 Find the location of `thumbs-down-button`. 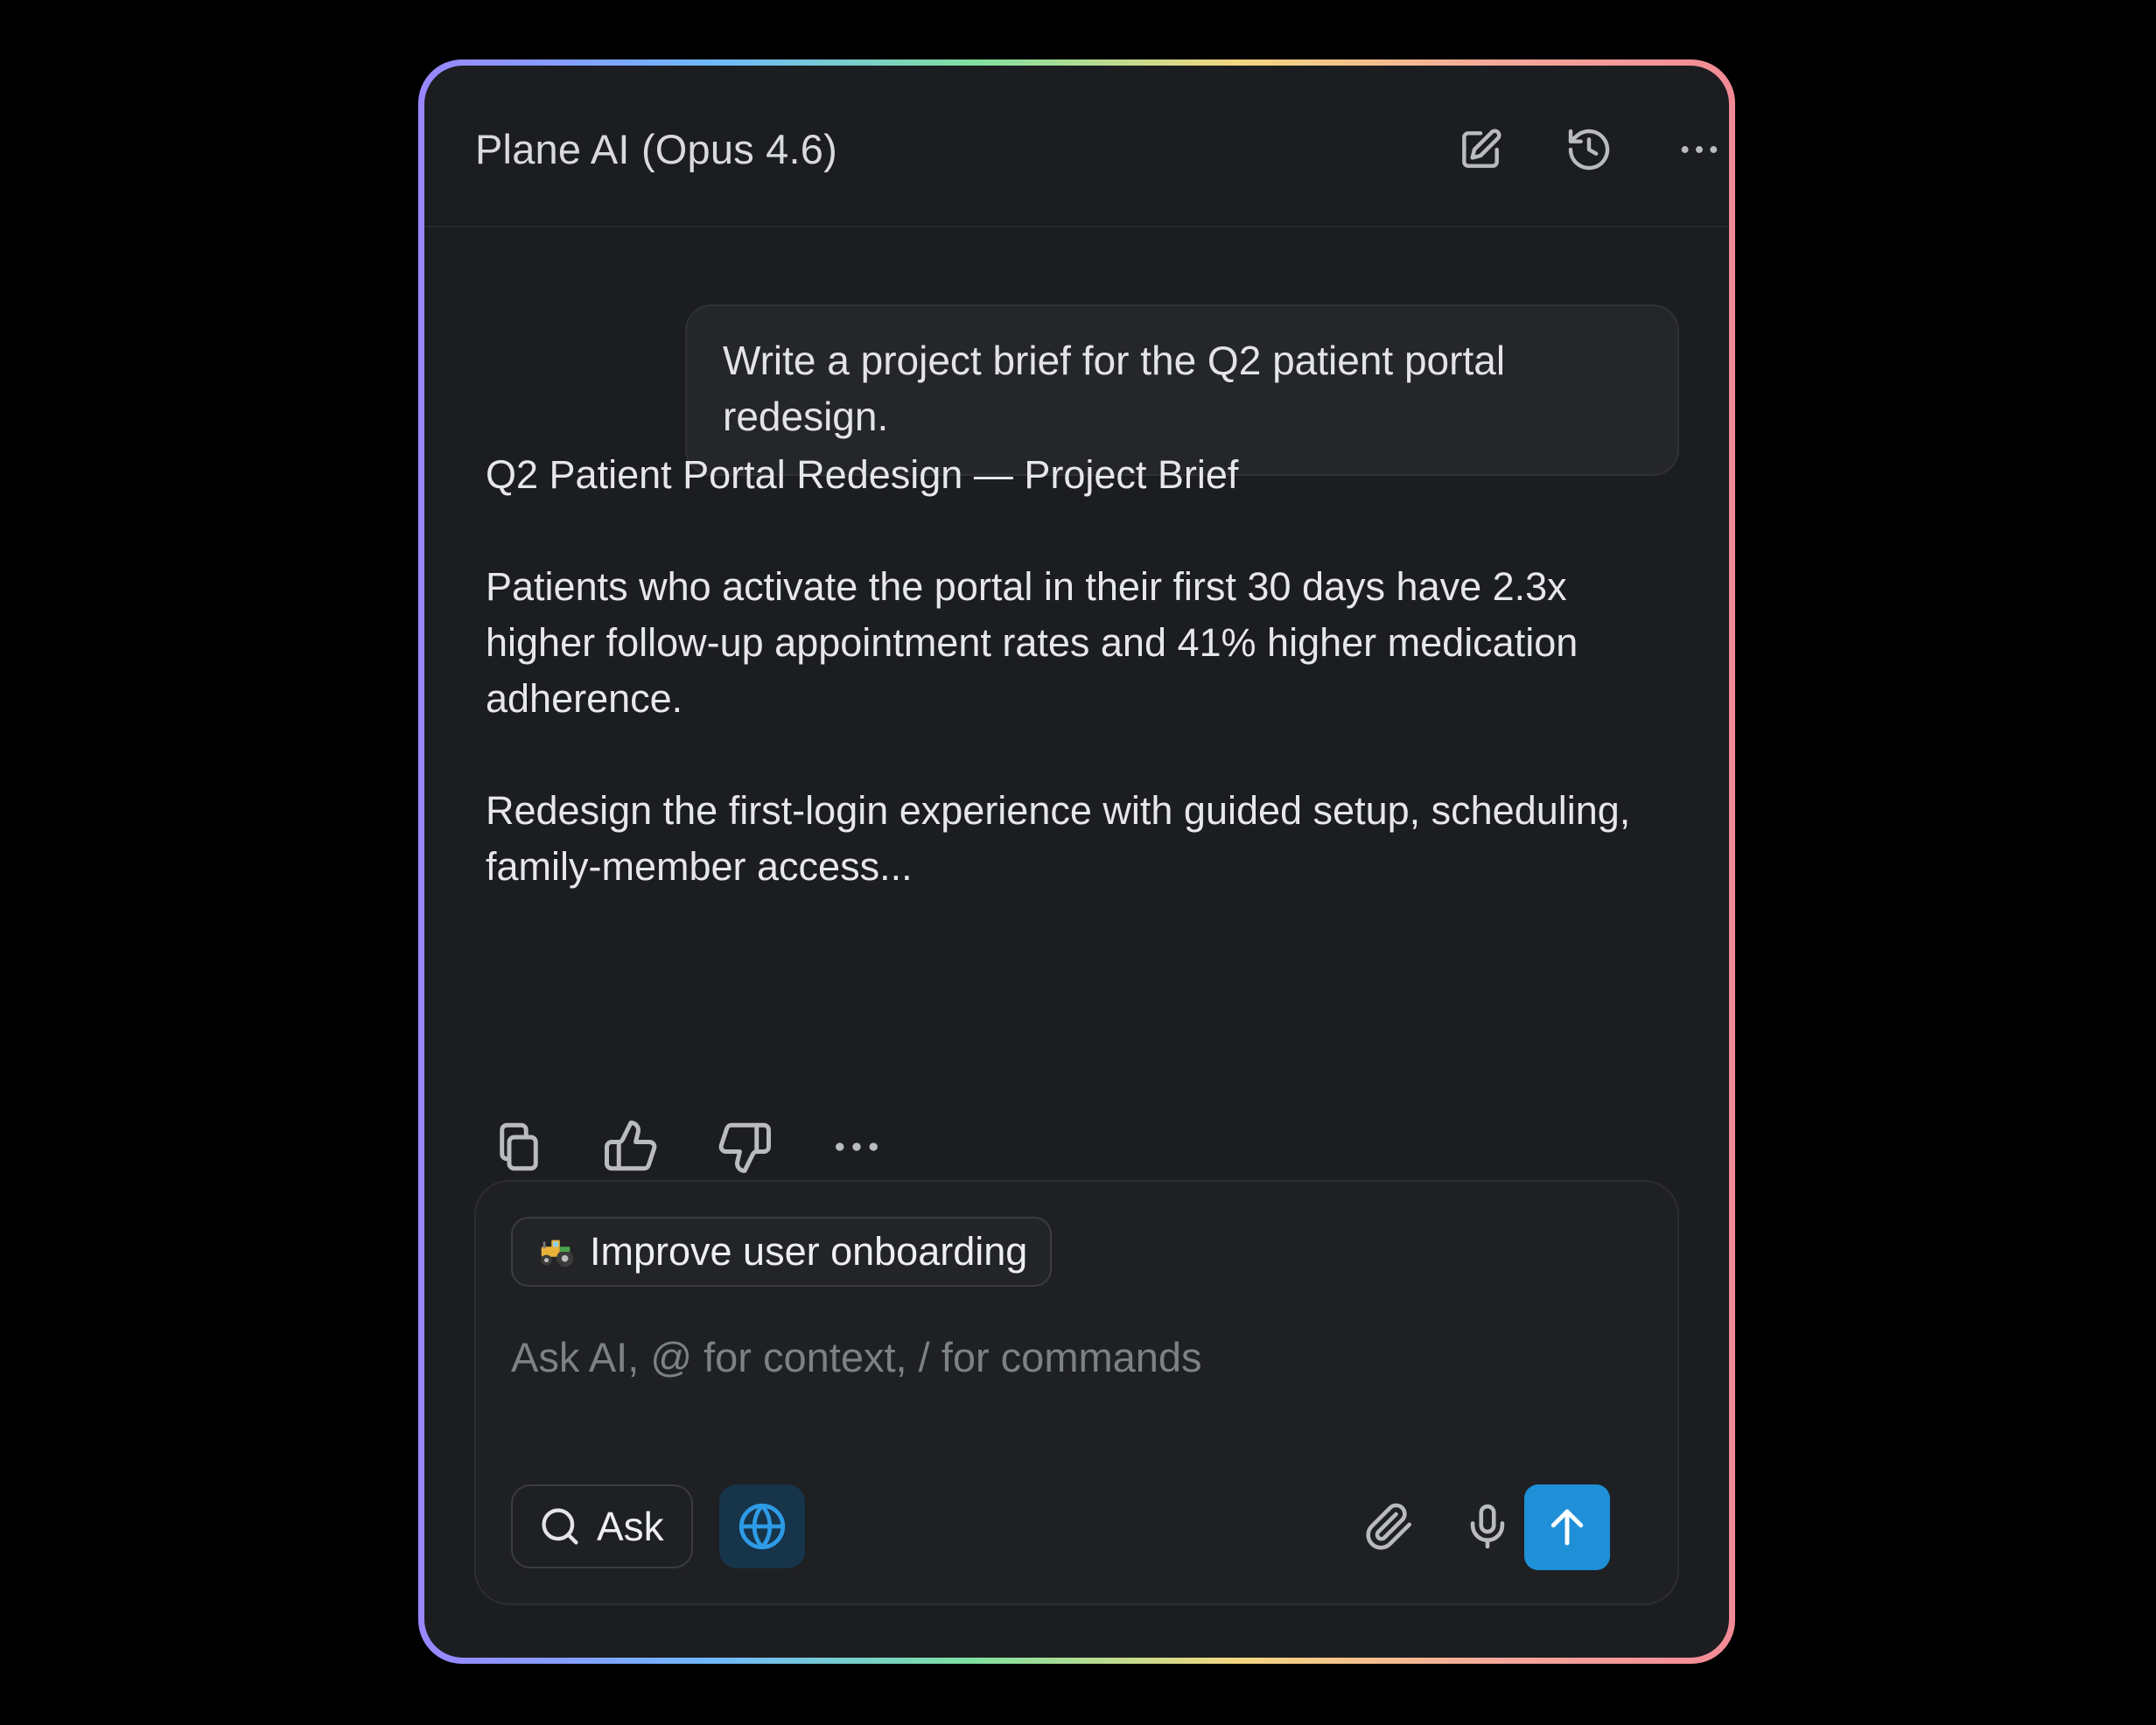

thumbs-down-button is located at coordinates (744, 1147).